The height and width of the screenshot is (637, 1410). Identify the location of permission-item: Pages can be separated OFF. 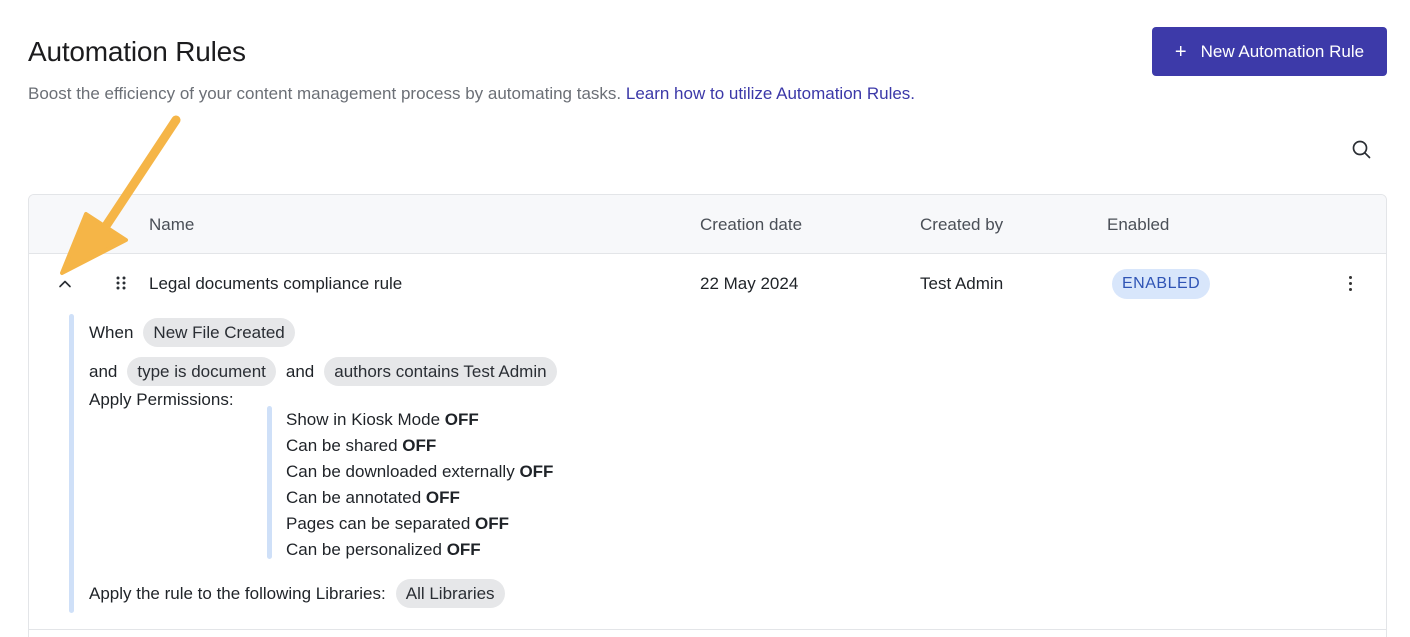
(397, 524).